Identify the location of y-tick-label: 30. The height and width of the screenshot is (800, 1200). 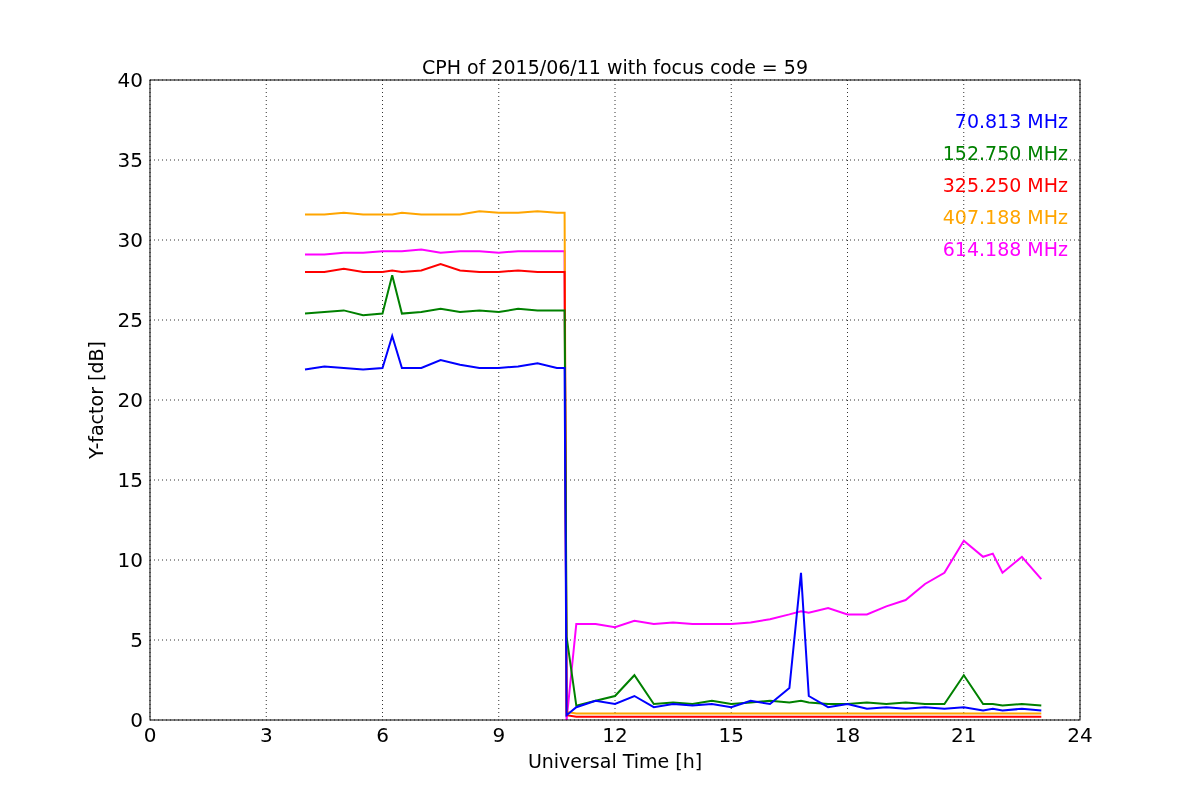
(130, 240).